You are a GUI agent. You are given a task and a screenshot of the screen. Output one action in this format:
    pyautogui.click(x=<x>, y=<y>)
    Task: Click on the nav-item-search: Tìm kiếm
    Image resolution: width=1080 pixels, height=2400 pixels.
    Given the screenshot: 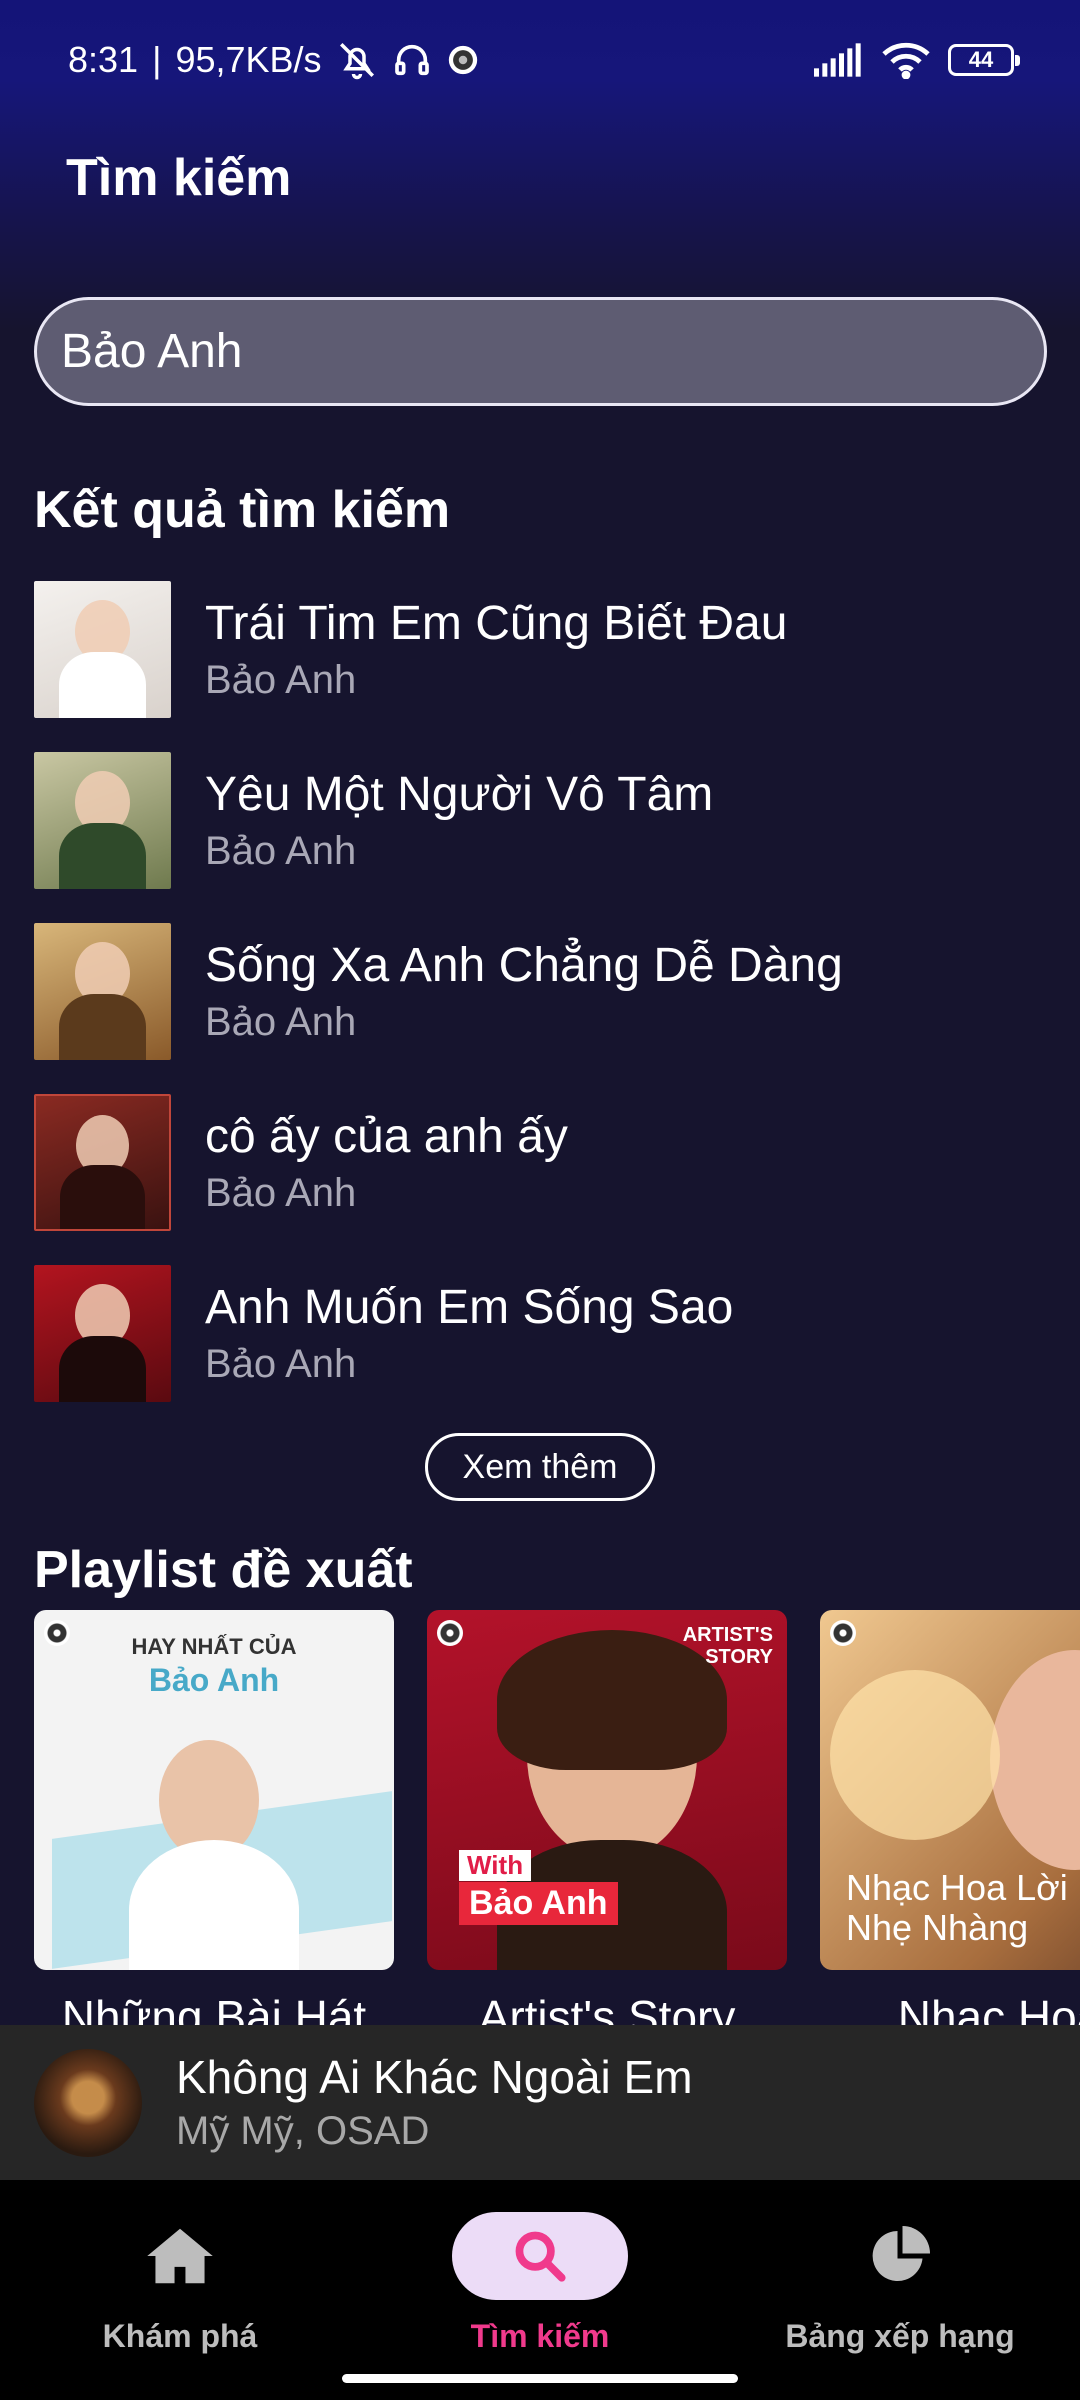 What is the action you would take?
    pyautogui.click(x=540, y=2283)
    